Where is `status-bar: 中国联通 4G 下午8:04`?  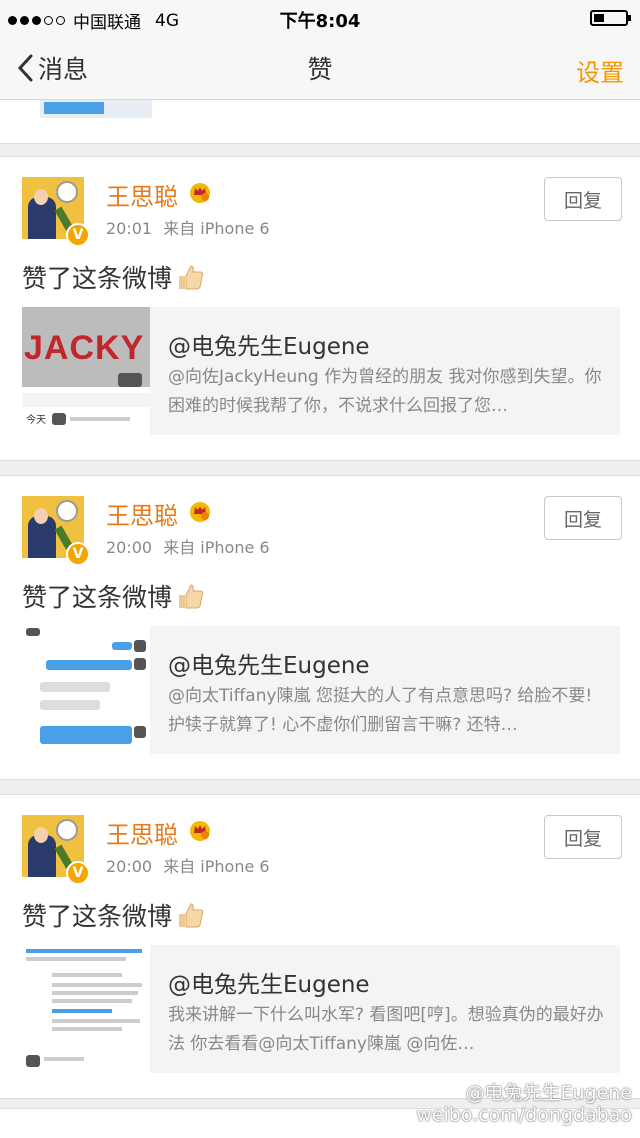 status-bar: 中国联通 4G 下午8:04 is located at coordinates (320, 18).